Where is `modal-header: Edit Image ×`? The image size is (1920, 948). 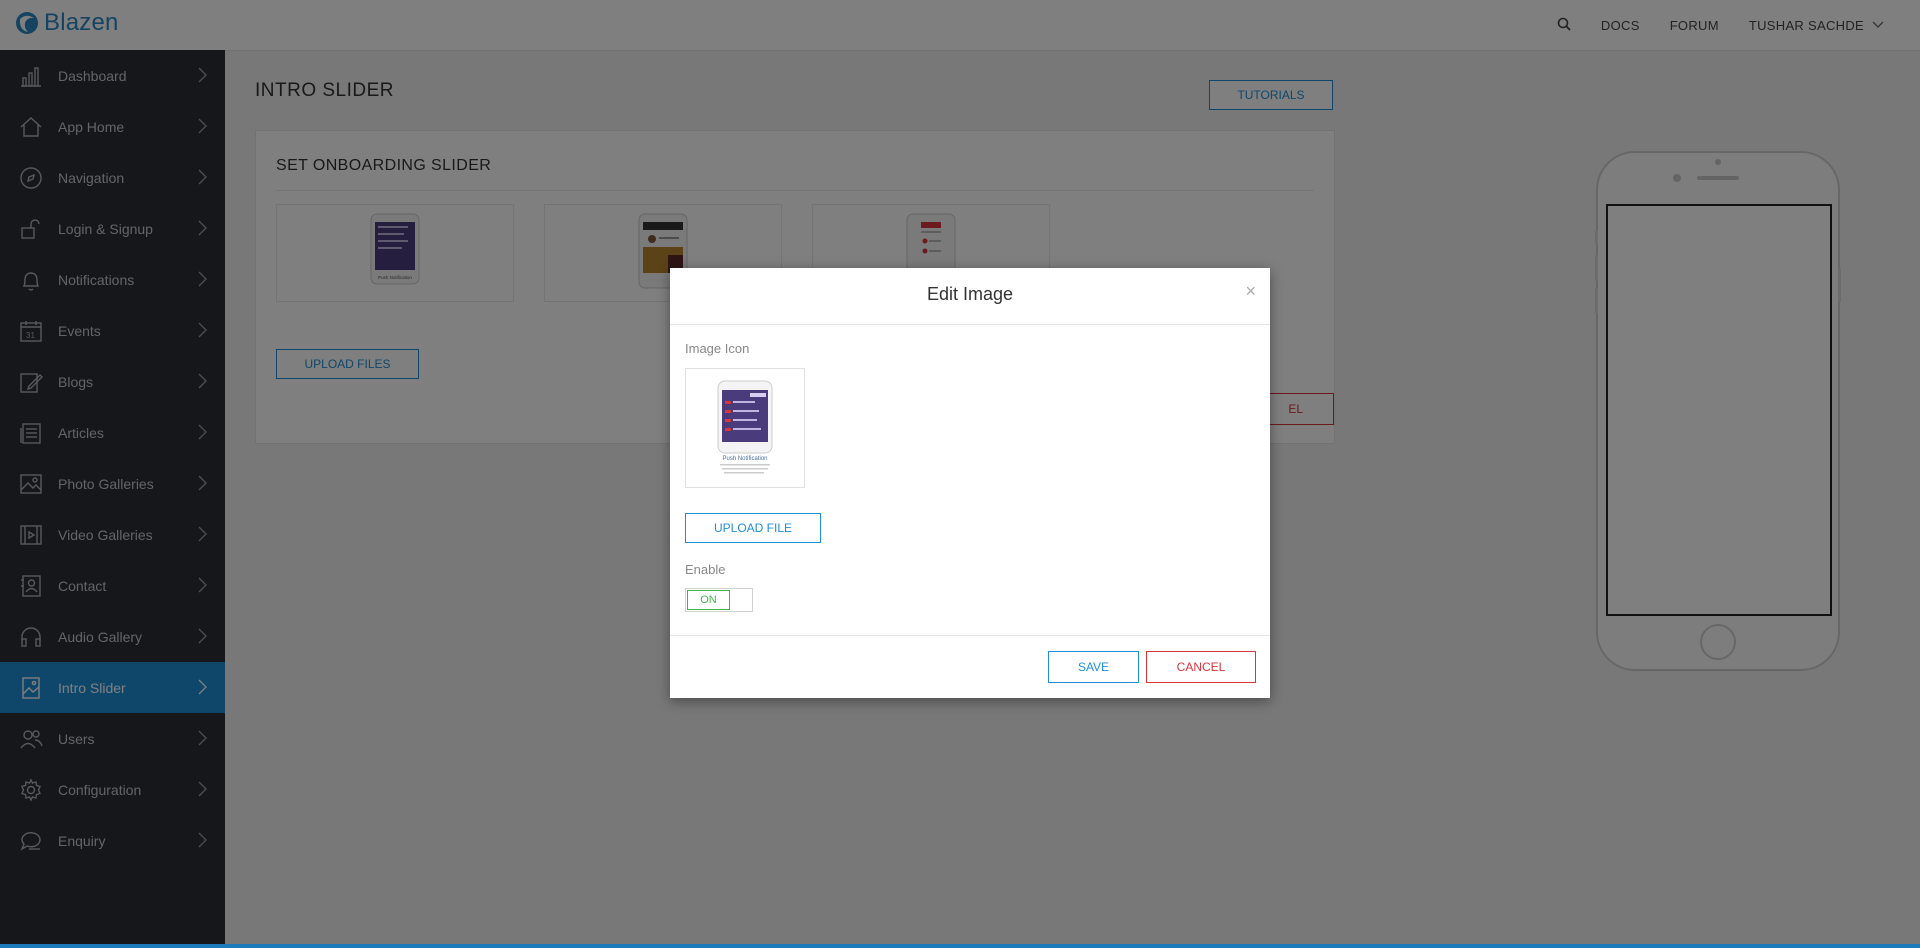
modal-header: Edit Image × is located at coordinates (970, 296).